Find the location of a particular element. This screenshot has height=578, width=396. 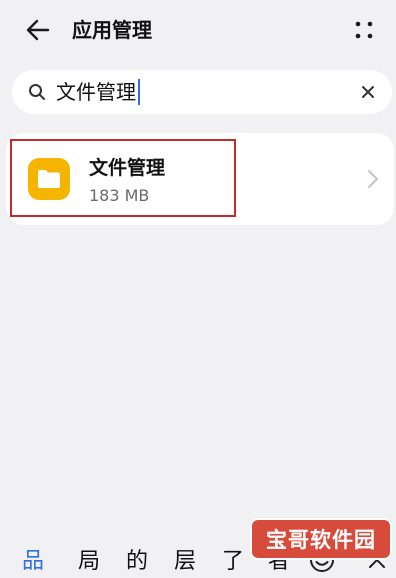

text-caret is located at coordinates (139, 92).